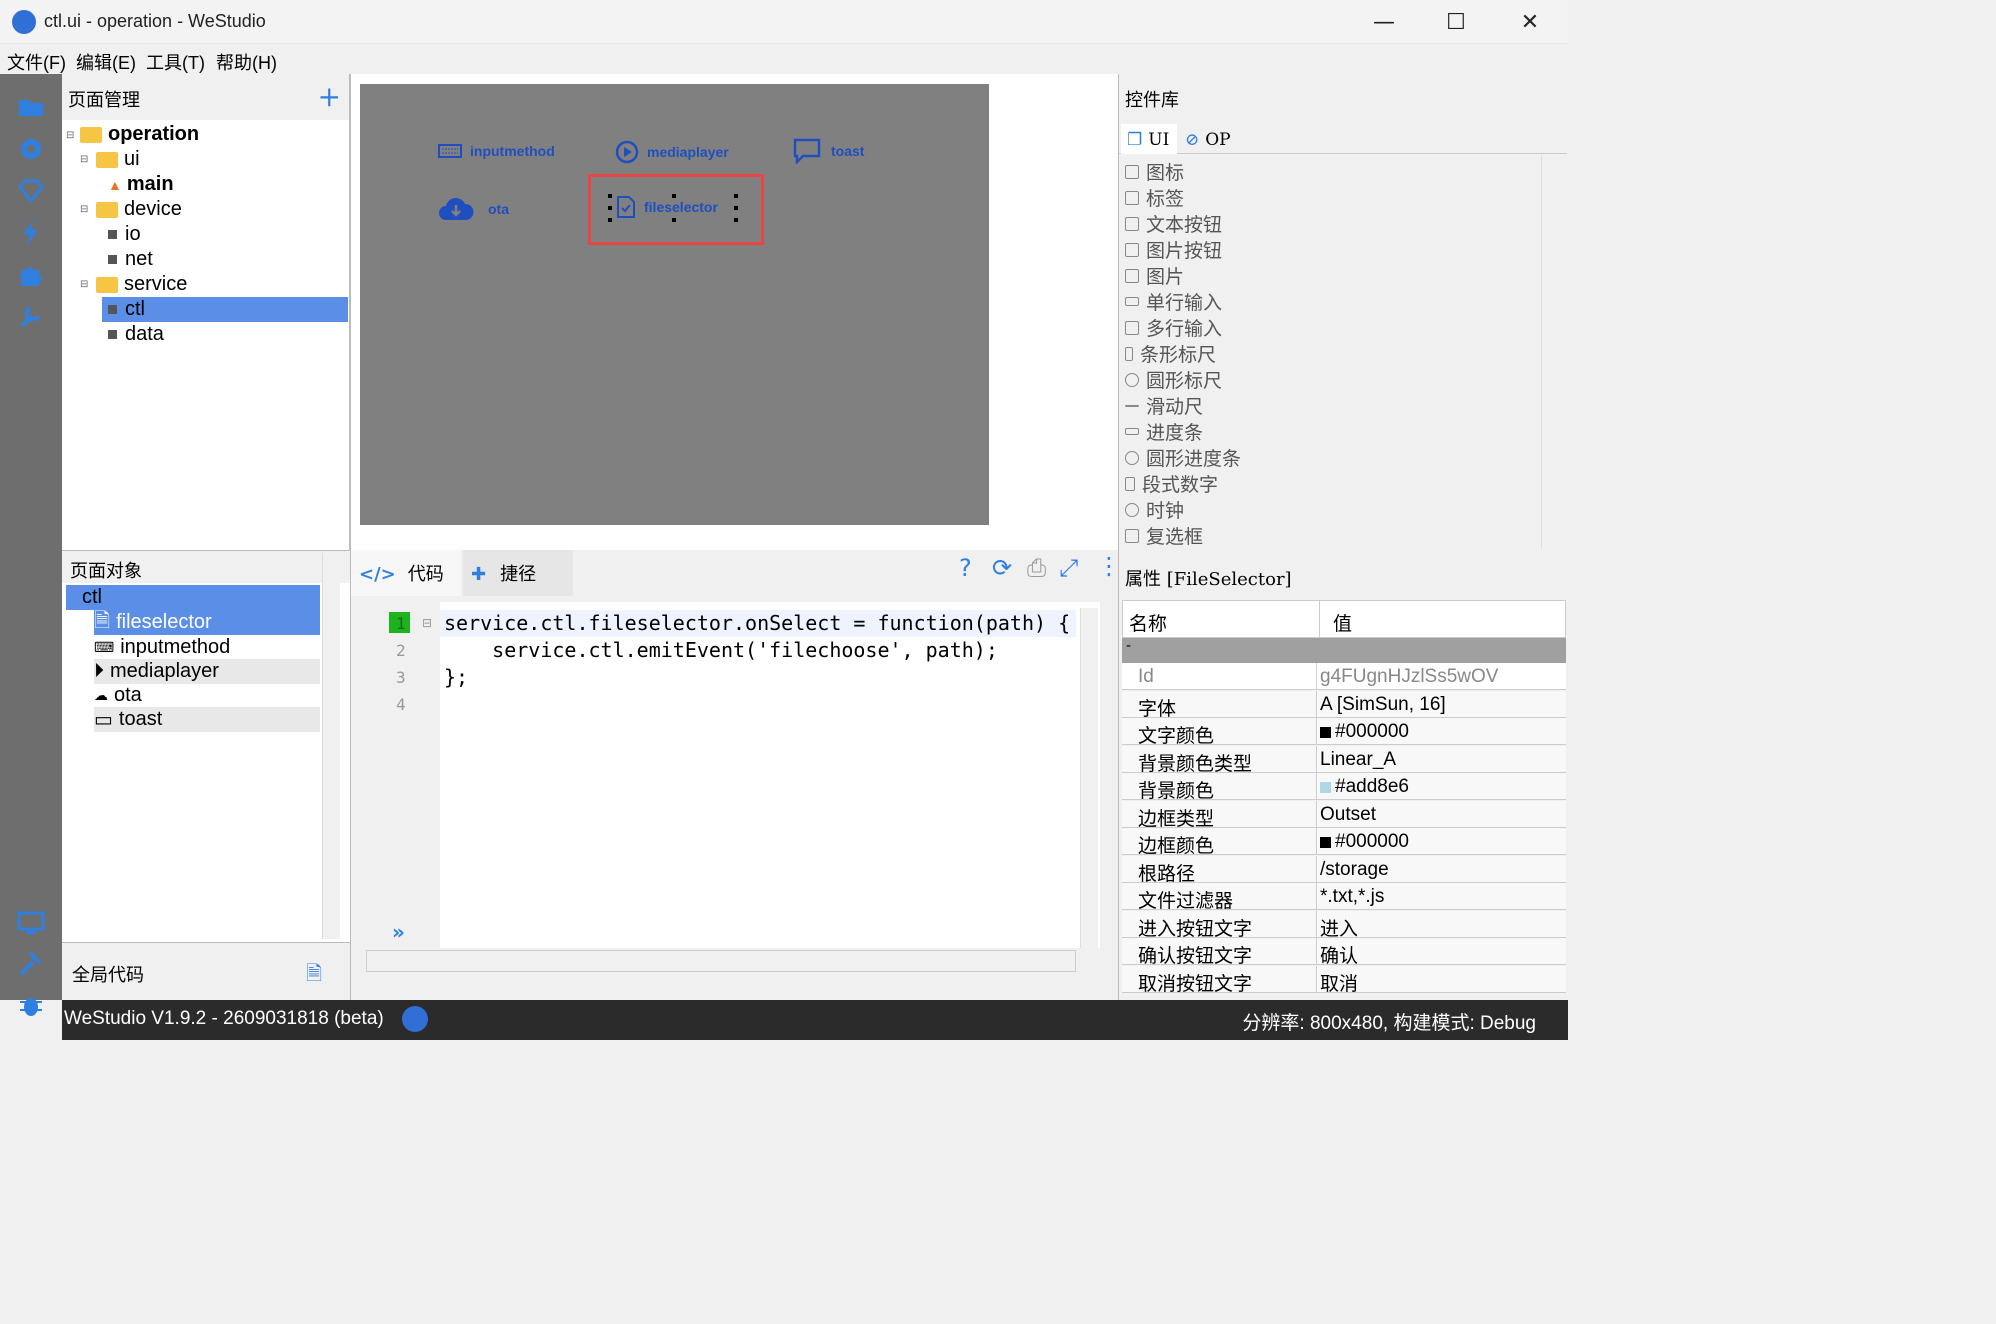 This screenshot has width=1996, height=1324. What do you see at coordinates (225, 309) in the screenshot?
I see `tree-node-ctl: ctl` at bounding box center [225, 309].